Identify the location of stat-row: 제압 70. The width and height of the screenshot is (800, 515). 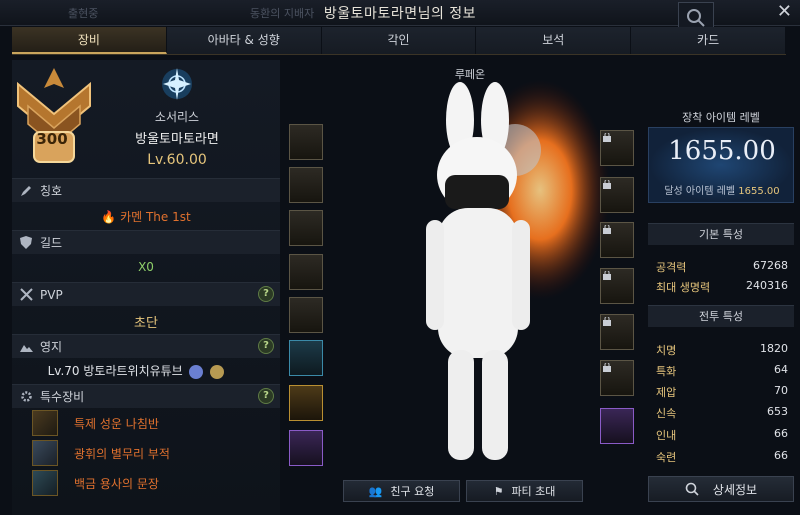
(722, 392).